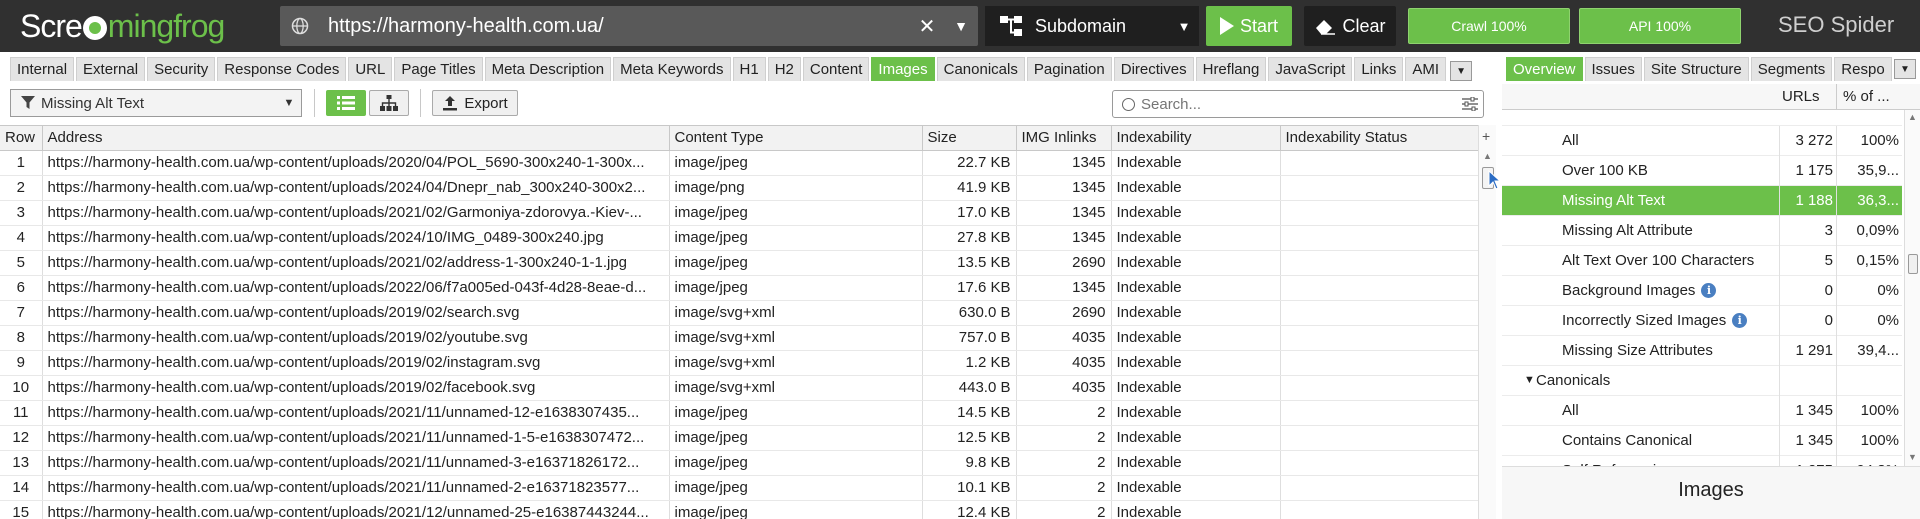  I want to click on tab-internal: Internal, so click(42, 69).